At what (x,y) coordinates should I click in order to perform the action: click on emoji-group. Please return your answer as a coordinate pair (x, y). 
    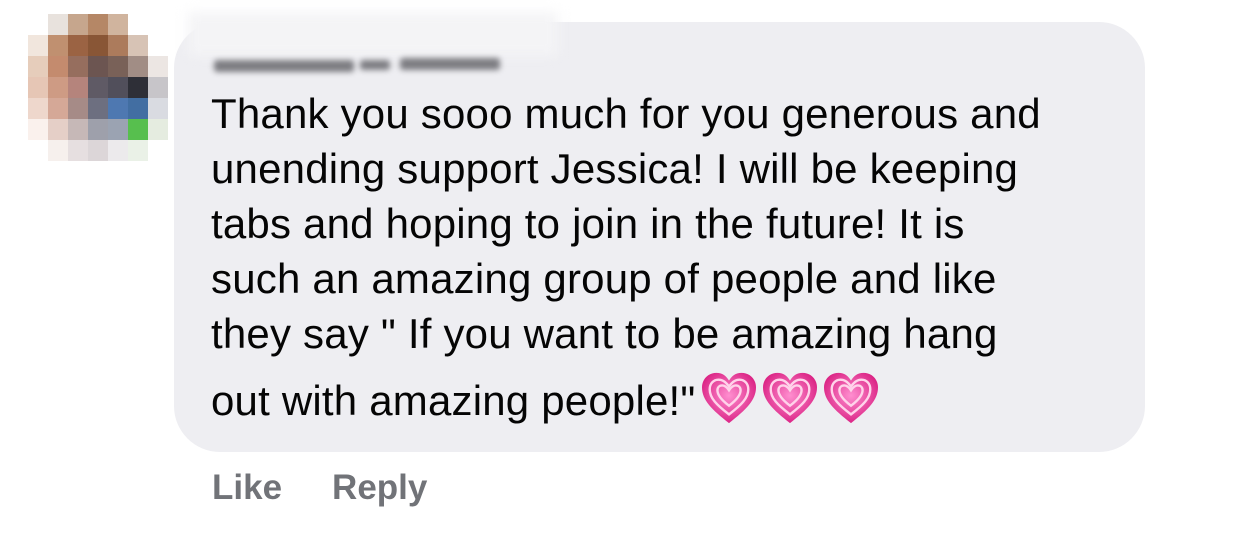
    Looking at the image, I should click on (791, 404).